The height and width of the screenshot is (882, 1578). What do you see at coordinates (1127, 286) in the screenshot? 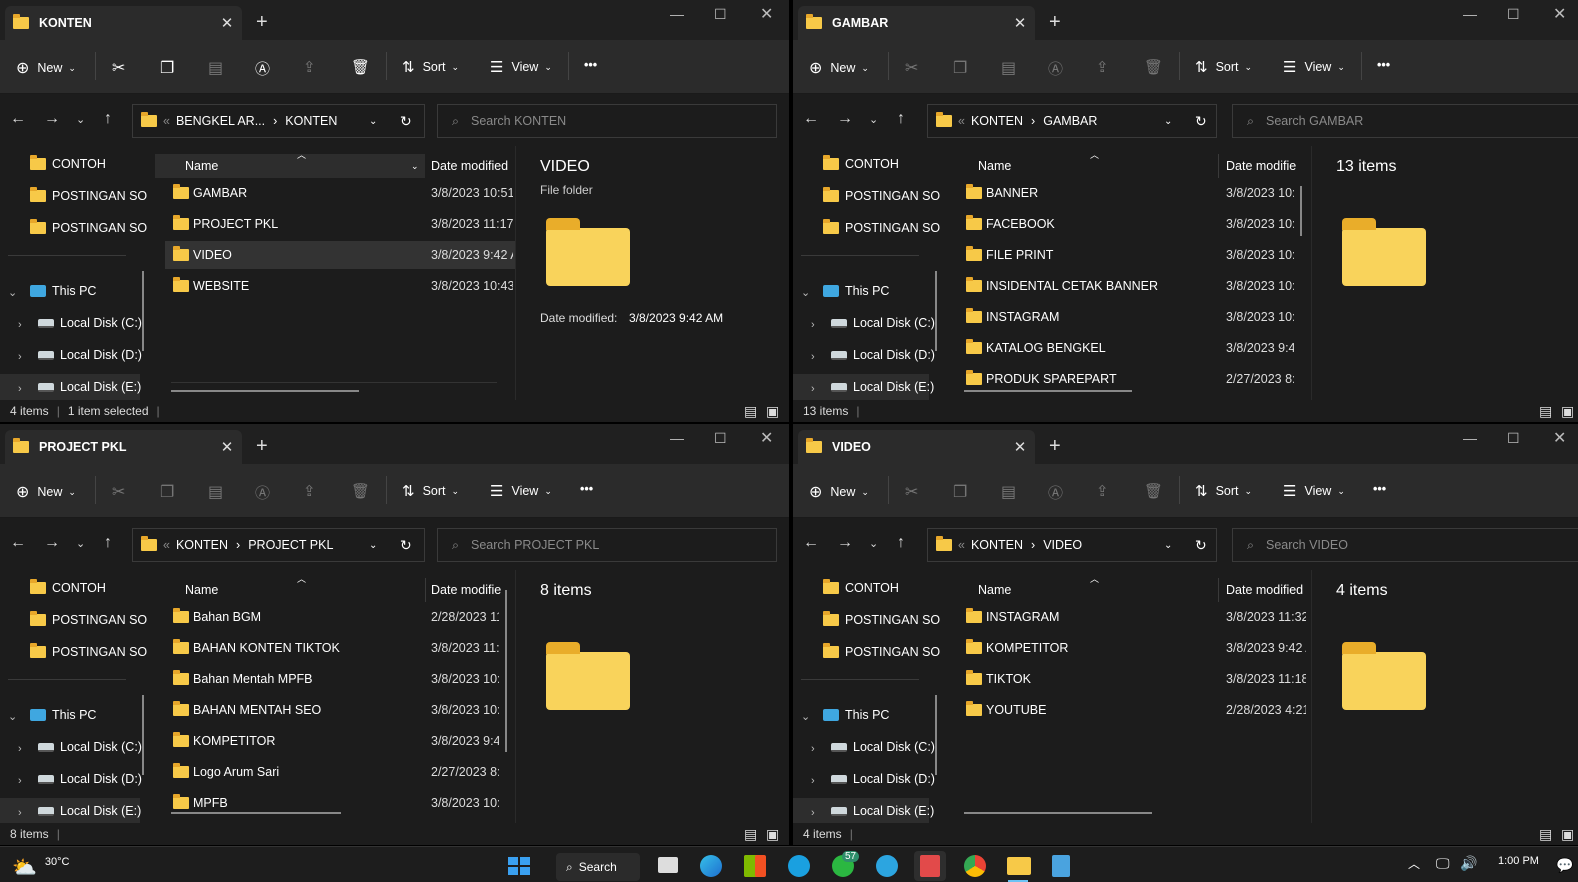
I see `file-row: INSIDENTAL CETAK BANNER 3/8/2023 10:` at bounding box center [1127, 286].